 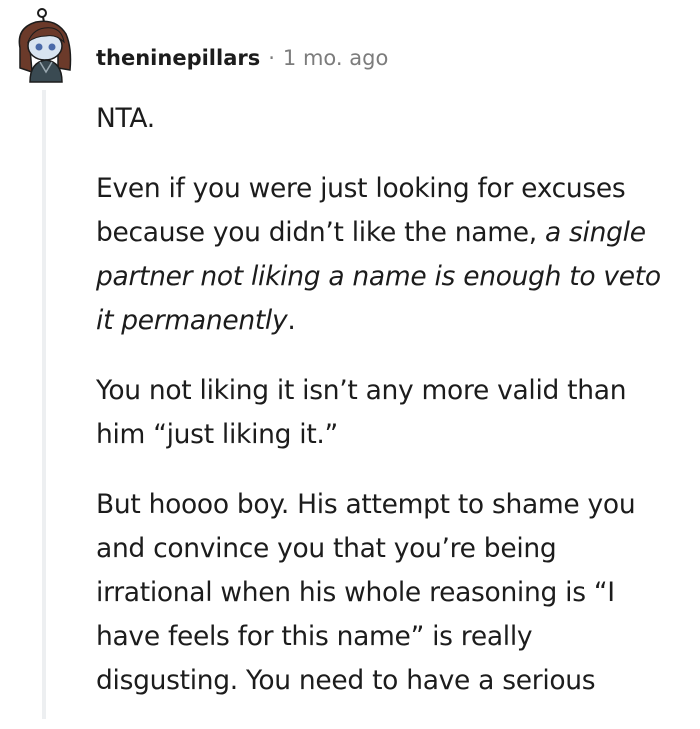 What do you see at coordinates (335, 58) in the screenshot?
I see `timestamp-link: 1 mo. ago` at bounding box center [335, 58].